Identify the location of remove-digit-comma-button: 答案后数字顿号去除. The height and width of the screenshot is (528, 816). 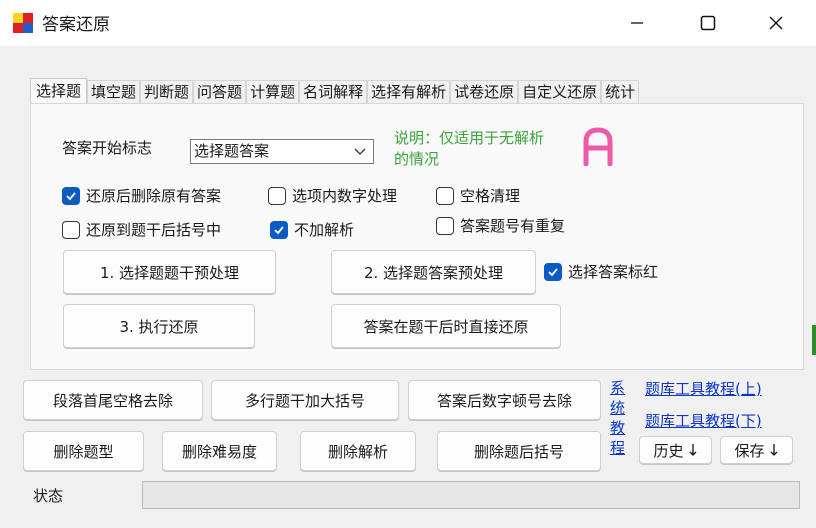
(504, 400).